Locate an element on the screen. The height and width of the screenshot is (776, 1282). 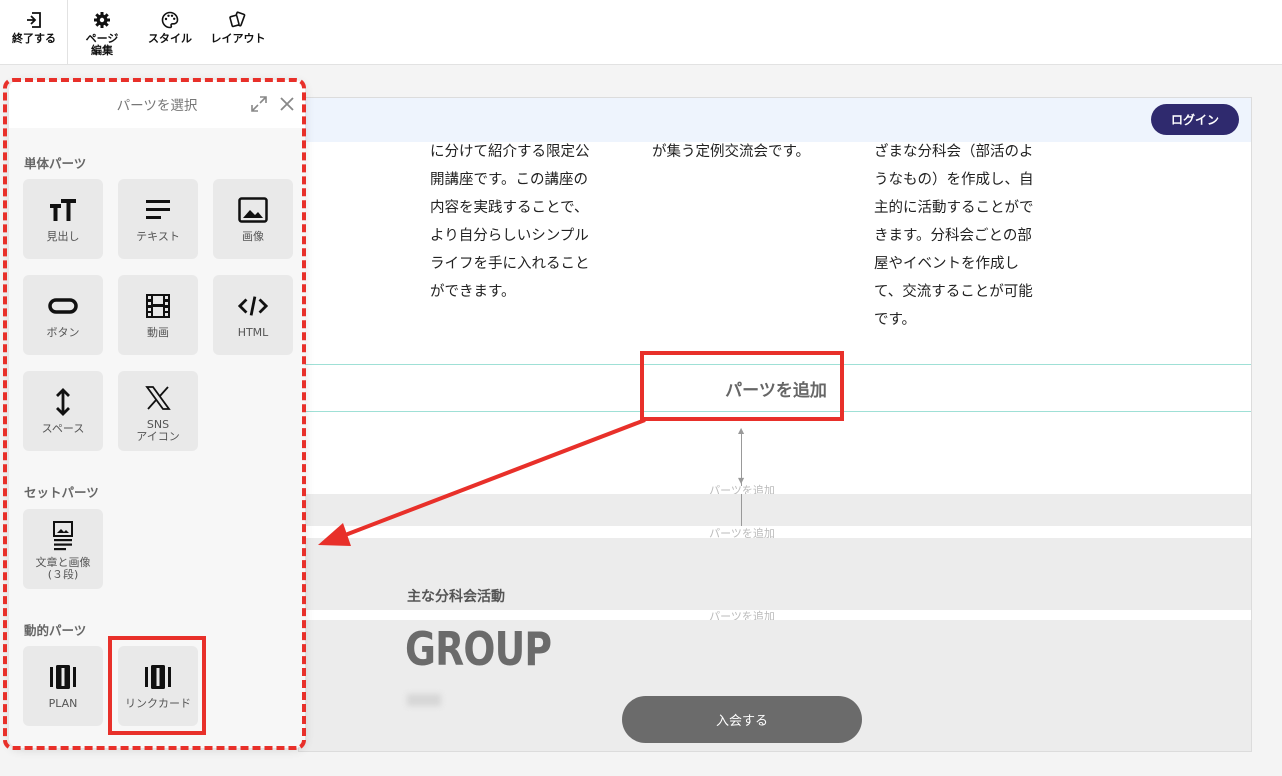
panel-title: パーツを選択 is located at coordinates (157, 106).